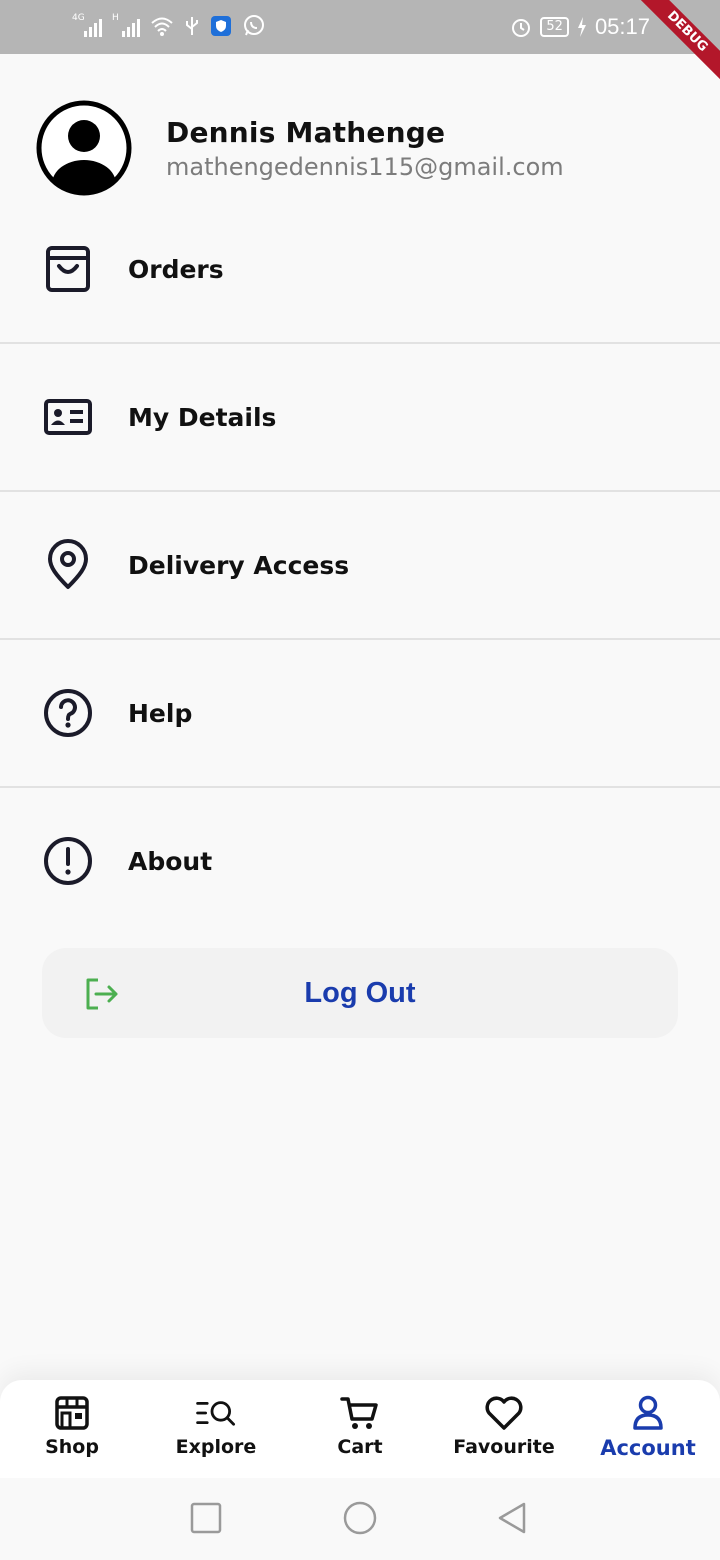 This screenshot has height=1560, width=720. I want to click on nav-label: Explore, so click(216, 1447).